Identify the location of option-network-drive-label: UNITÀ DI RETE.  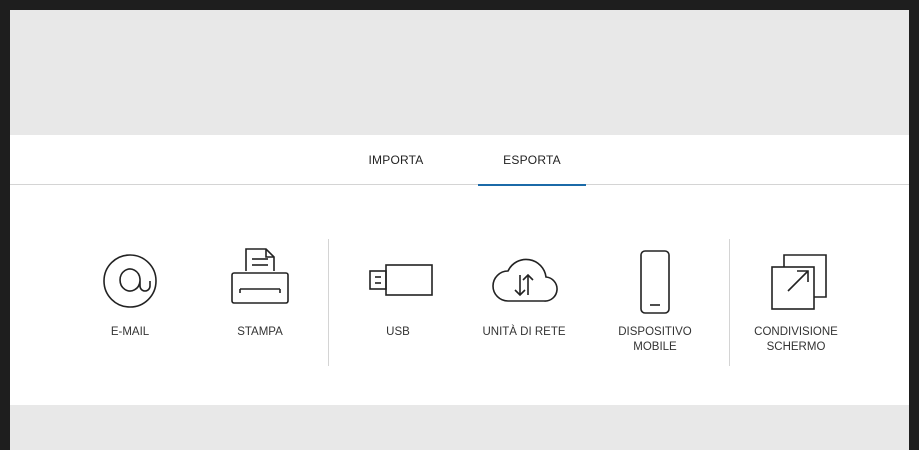
(524, 332).